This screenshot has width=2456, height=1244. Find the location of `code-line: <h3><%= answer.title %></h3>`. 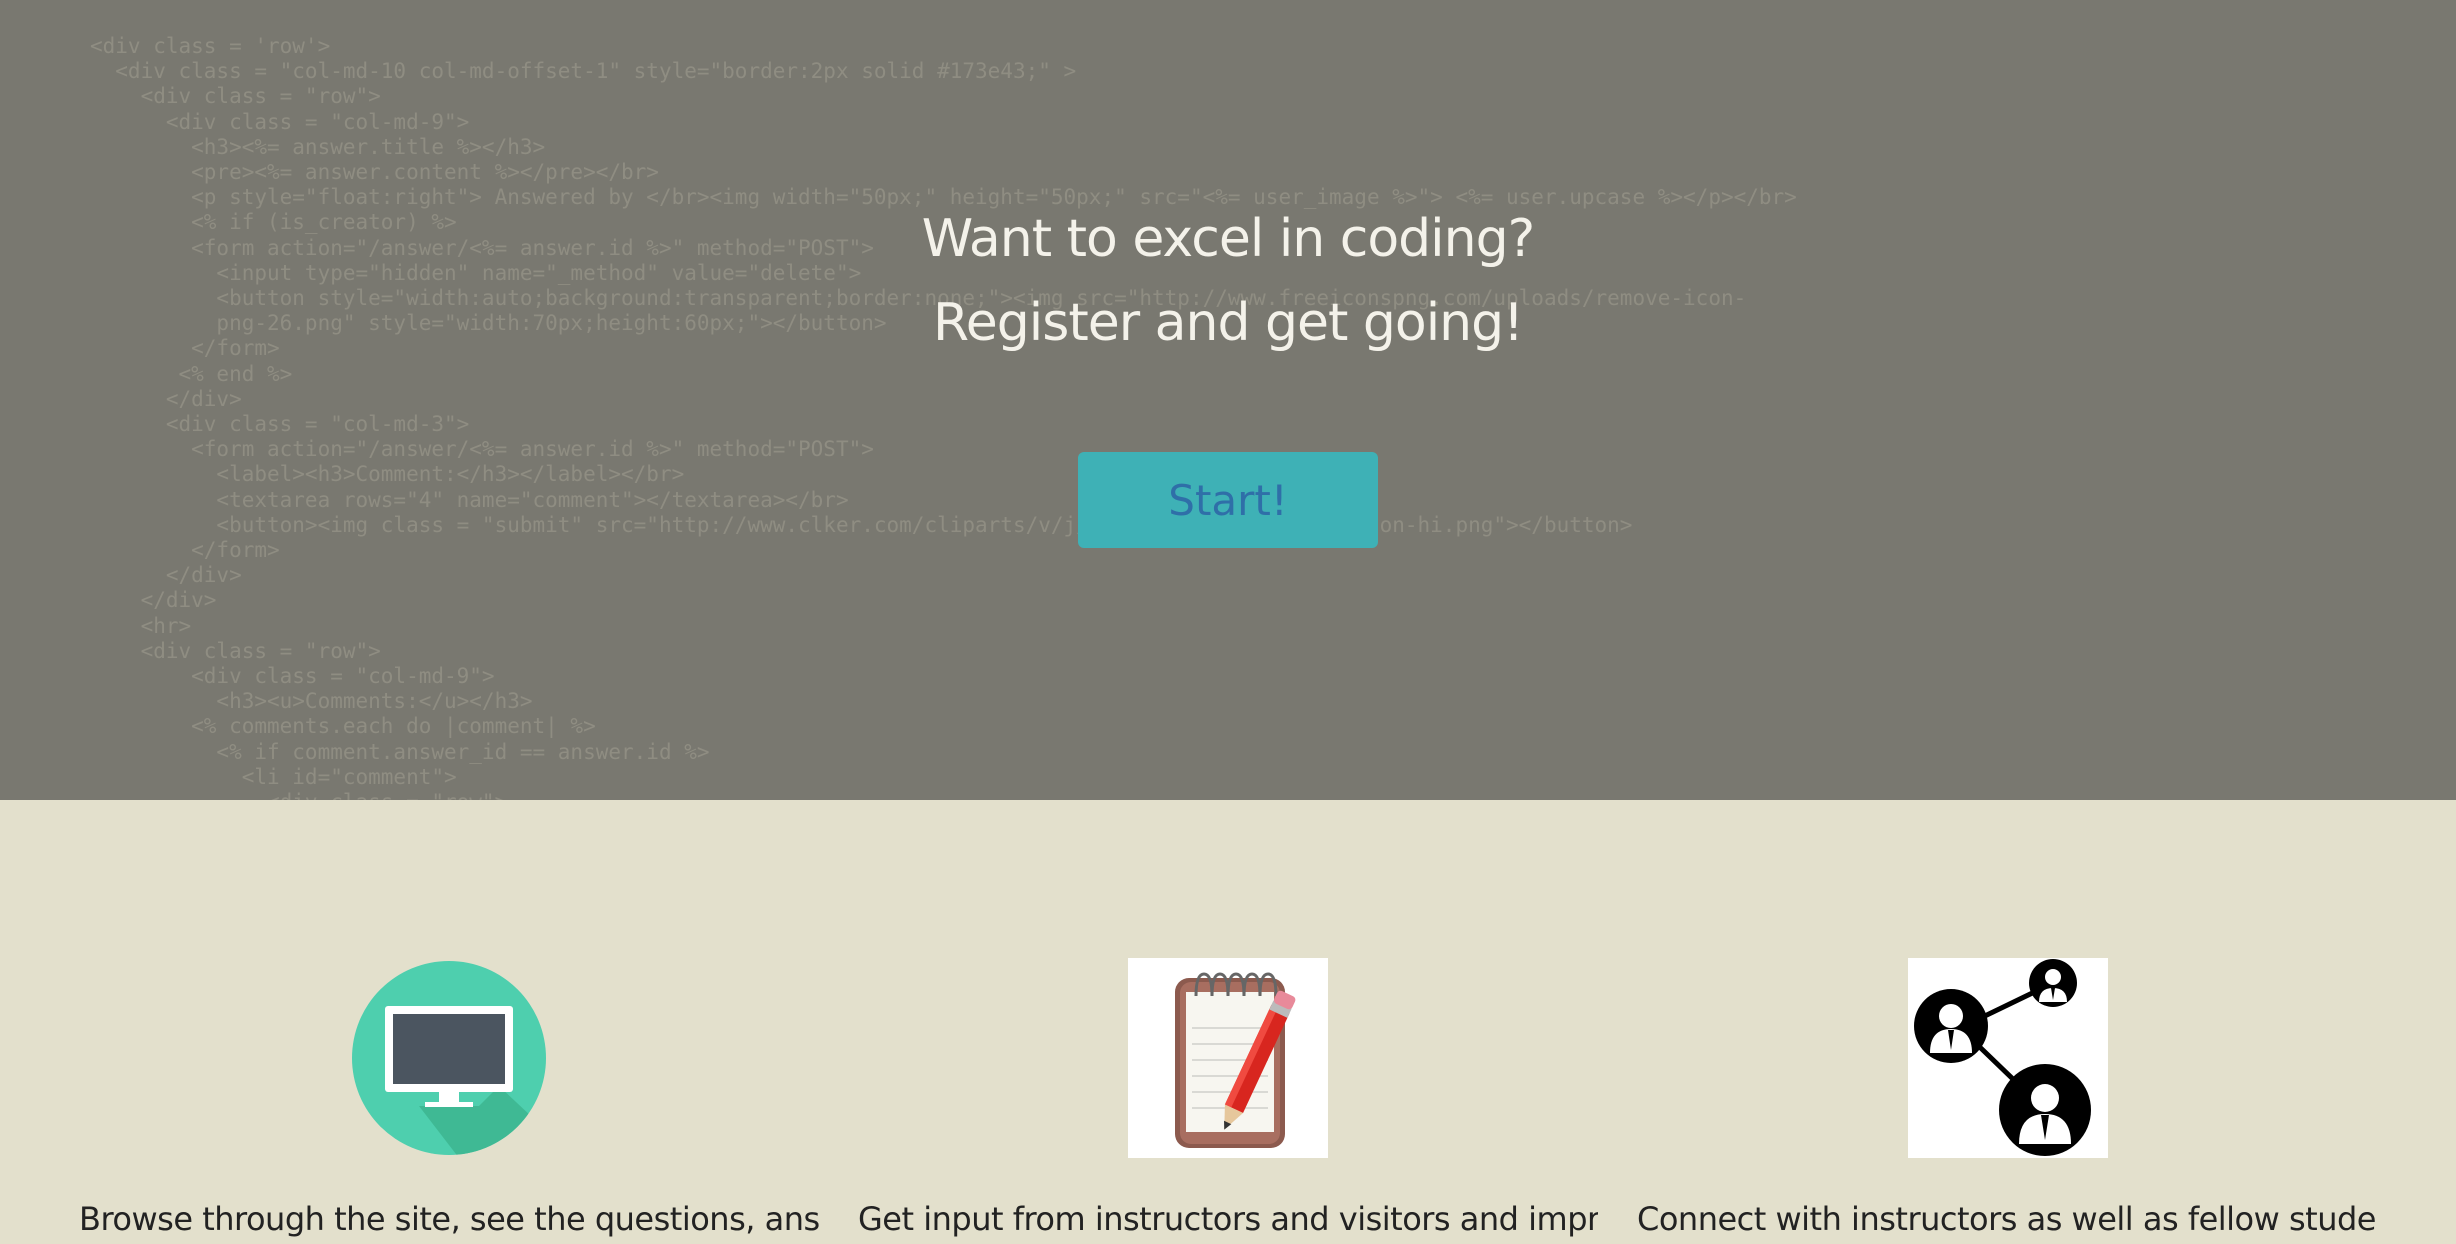

code-line: <h3><%= answer.title %></h3> is located at coordinates (318, 146).